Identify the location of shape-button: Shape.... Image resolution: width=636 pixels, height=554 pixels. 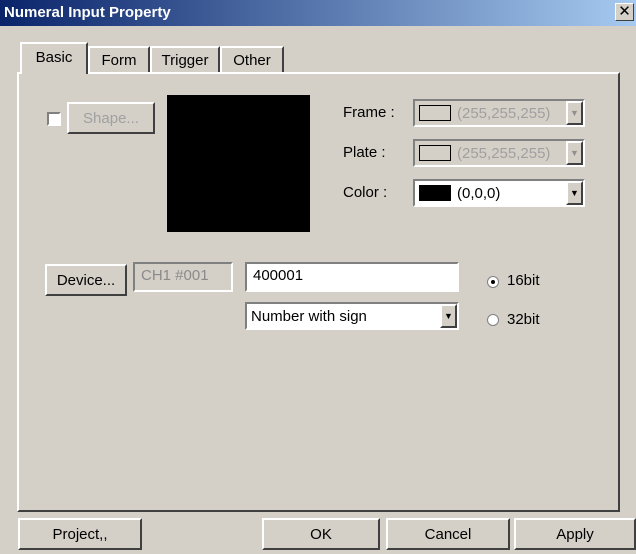
(111, 118).